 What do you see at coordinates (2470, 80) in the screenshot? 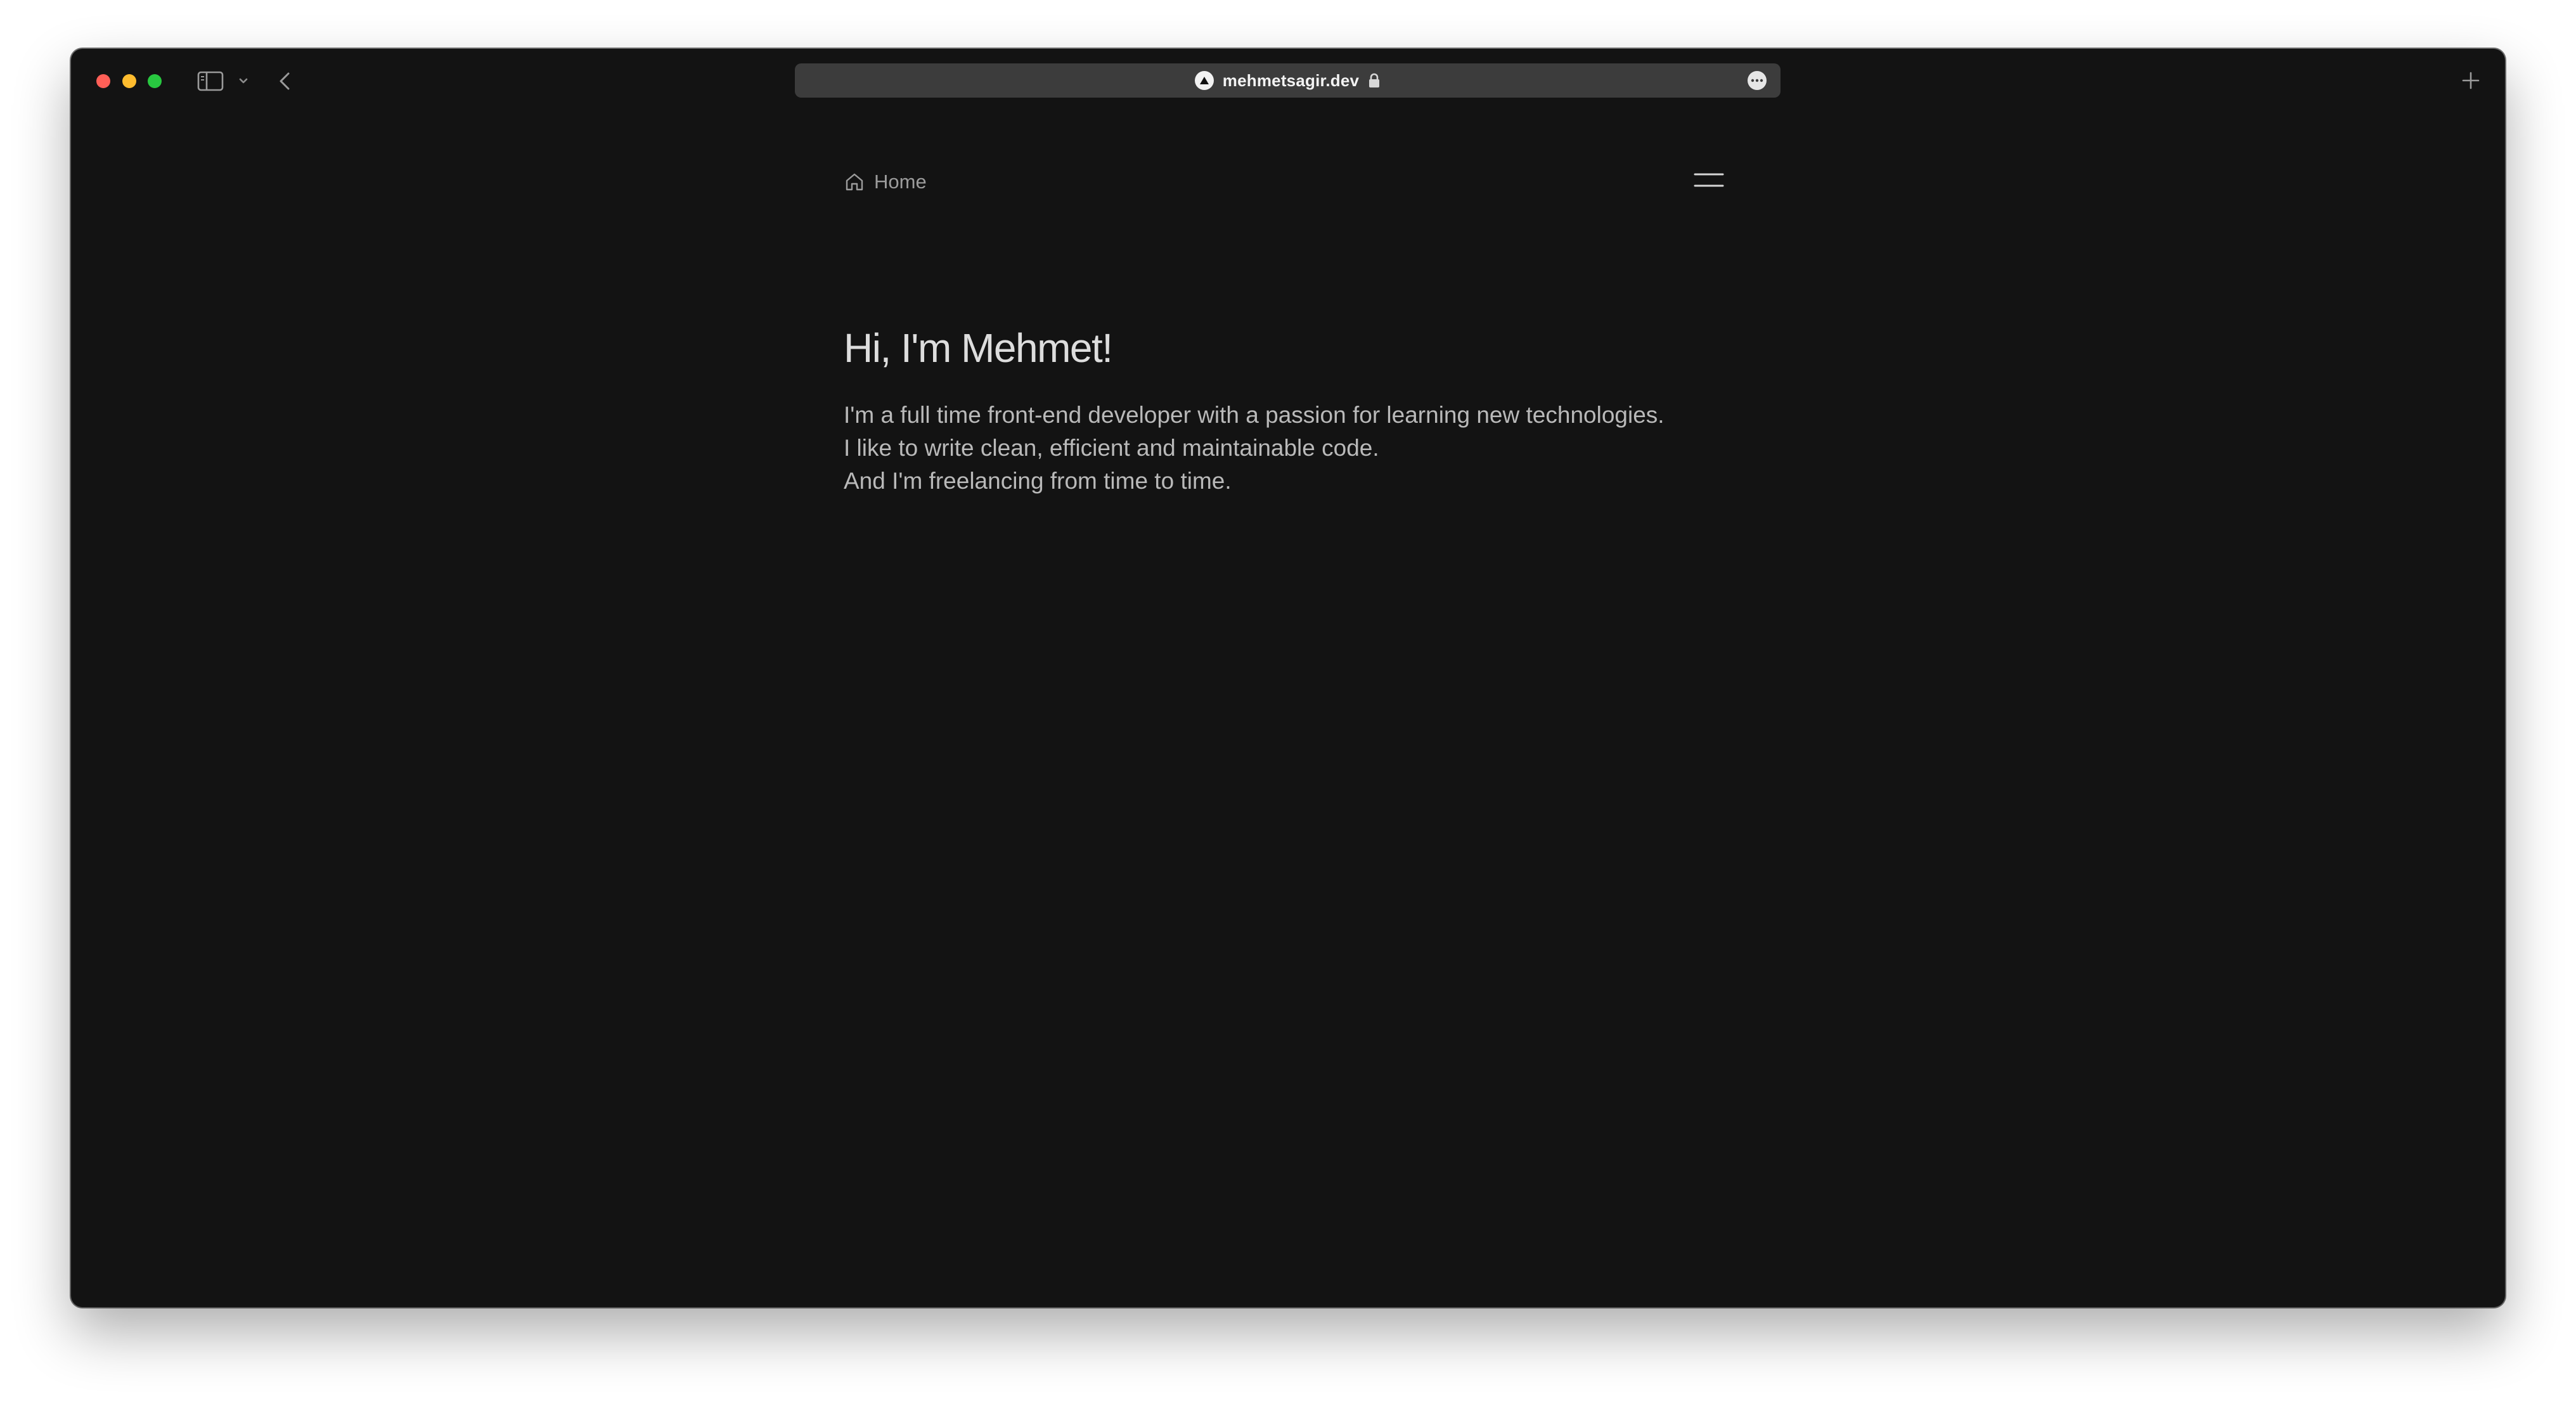
I see `plus-icon` at bounding box center [2470, 80].